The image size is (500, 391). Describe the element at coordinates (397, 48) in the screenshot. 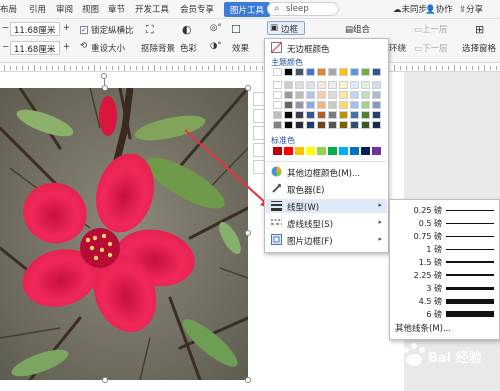

I see `wrap-button: 环绕` at that location.